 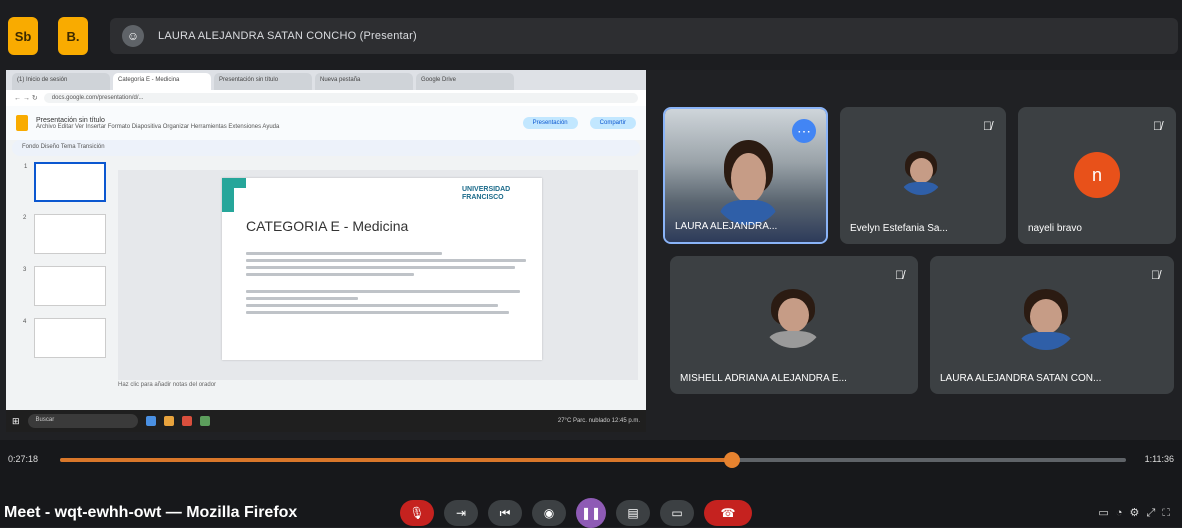 I want to click on seek-bar-fill, so click(x=396, y=460).